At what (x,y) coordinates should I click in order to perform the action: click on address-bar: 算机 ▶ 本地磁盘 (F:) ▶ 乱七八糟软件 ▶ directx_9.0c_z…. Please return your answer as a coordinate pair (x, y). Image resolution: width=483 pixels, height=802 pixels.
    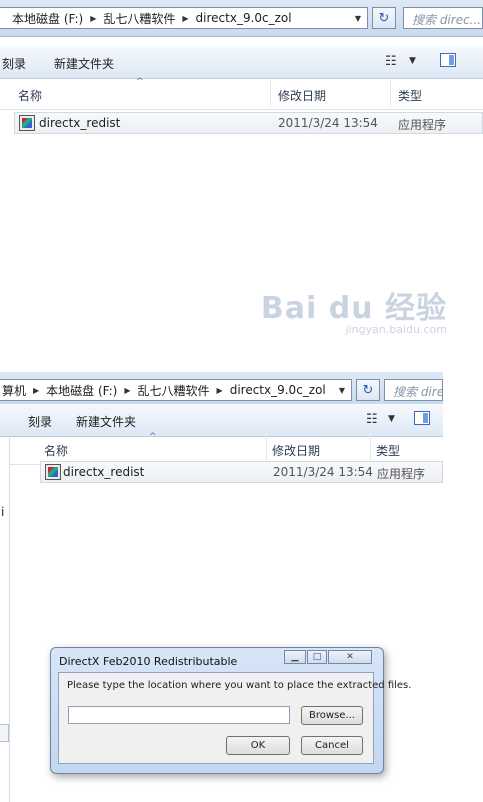
    Looking at the image, I should click on (176, 390).